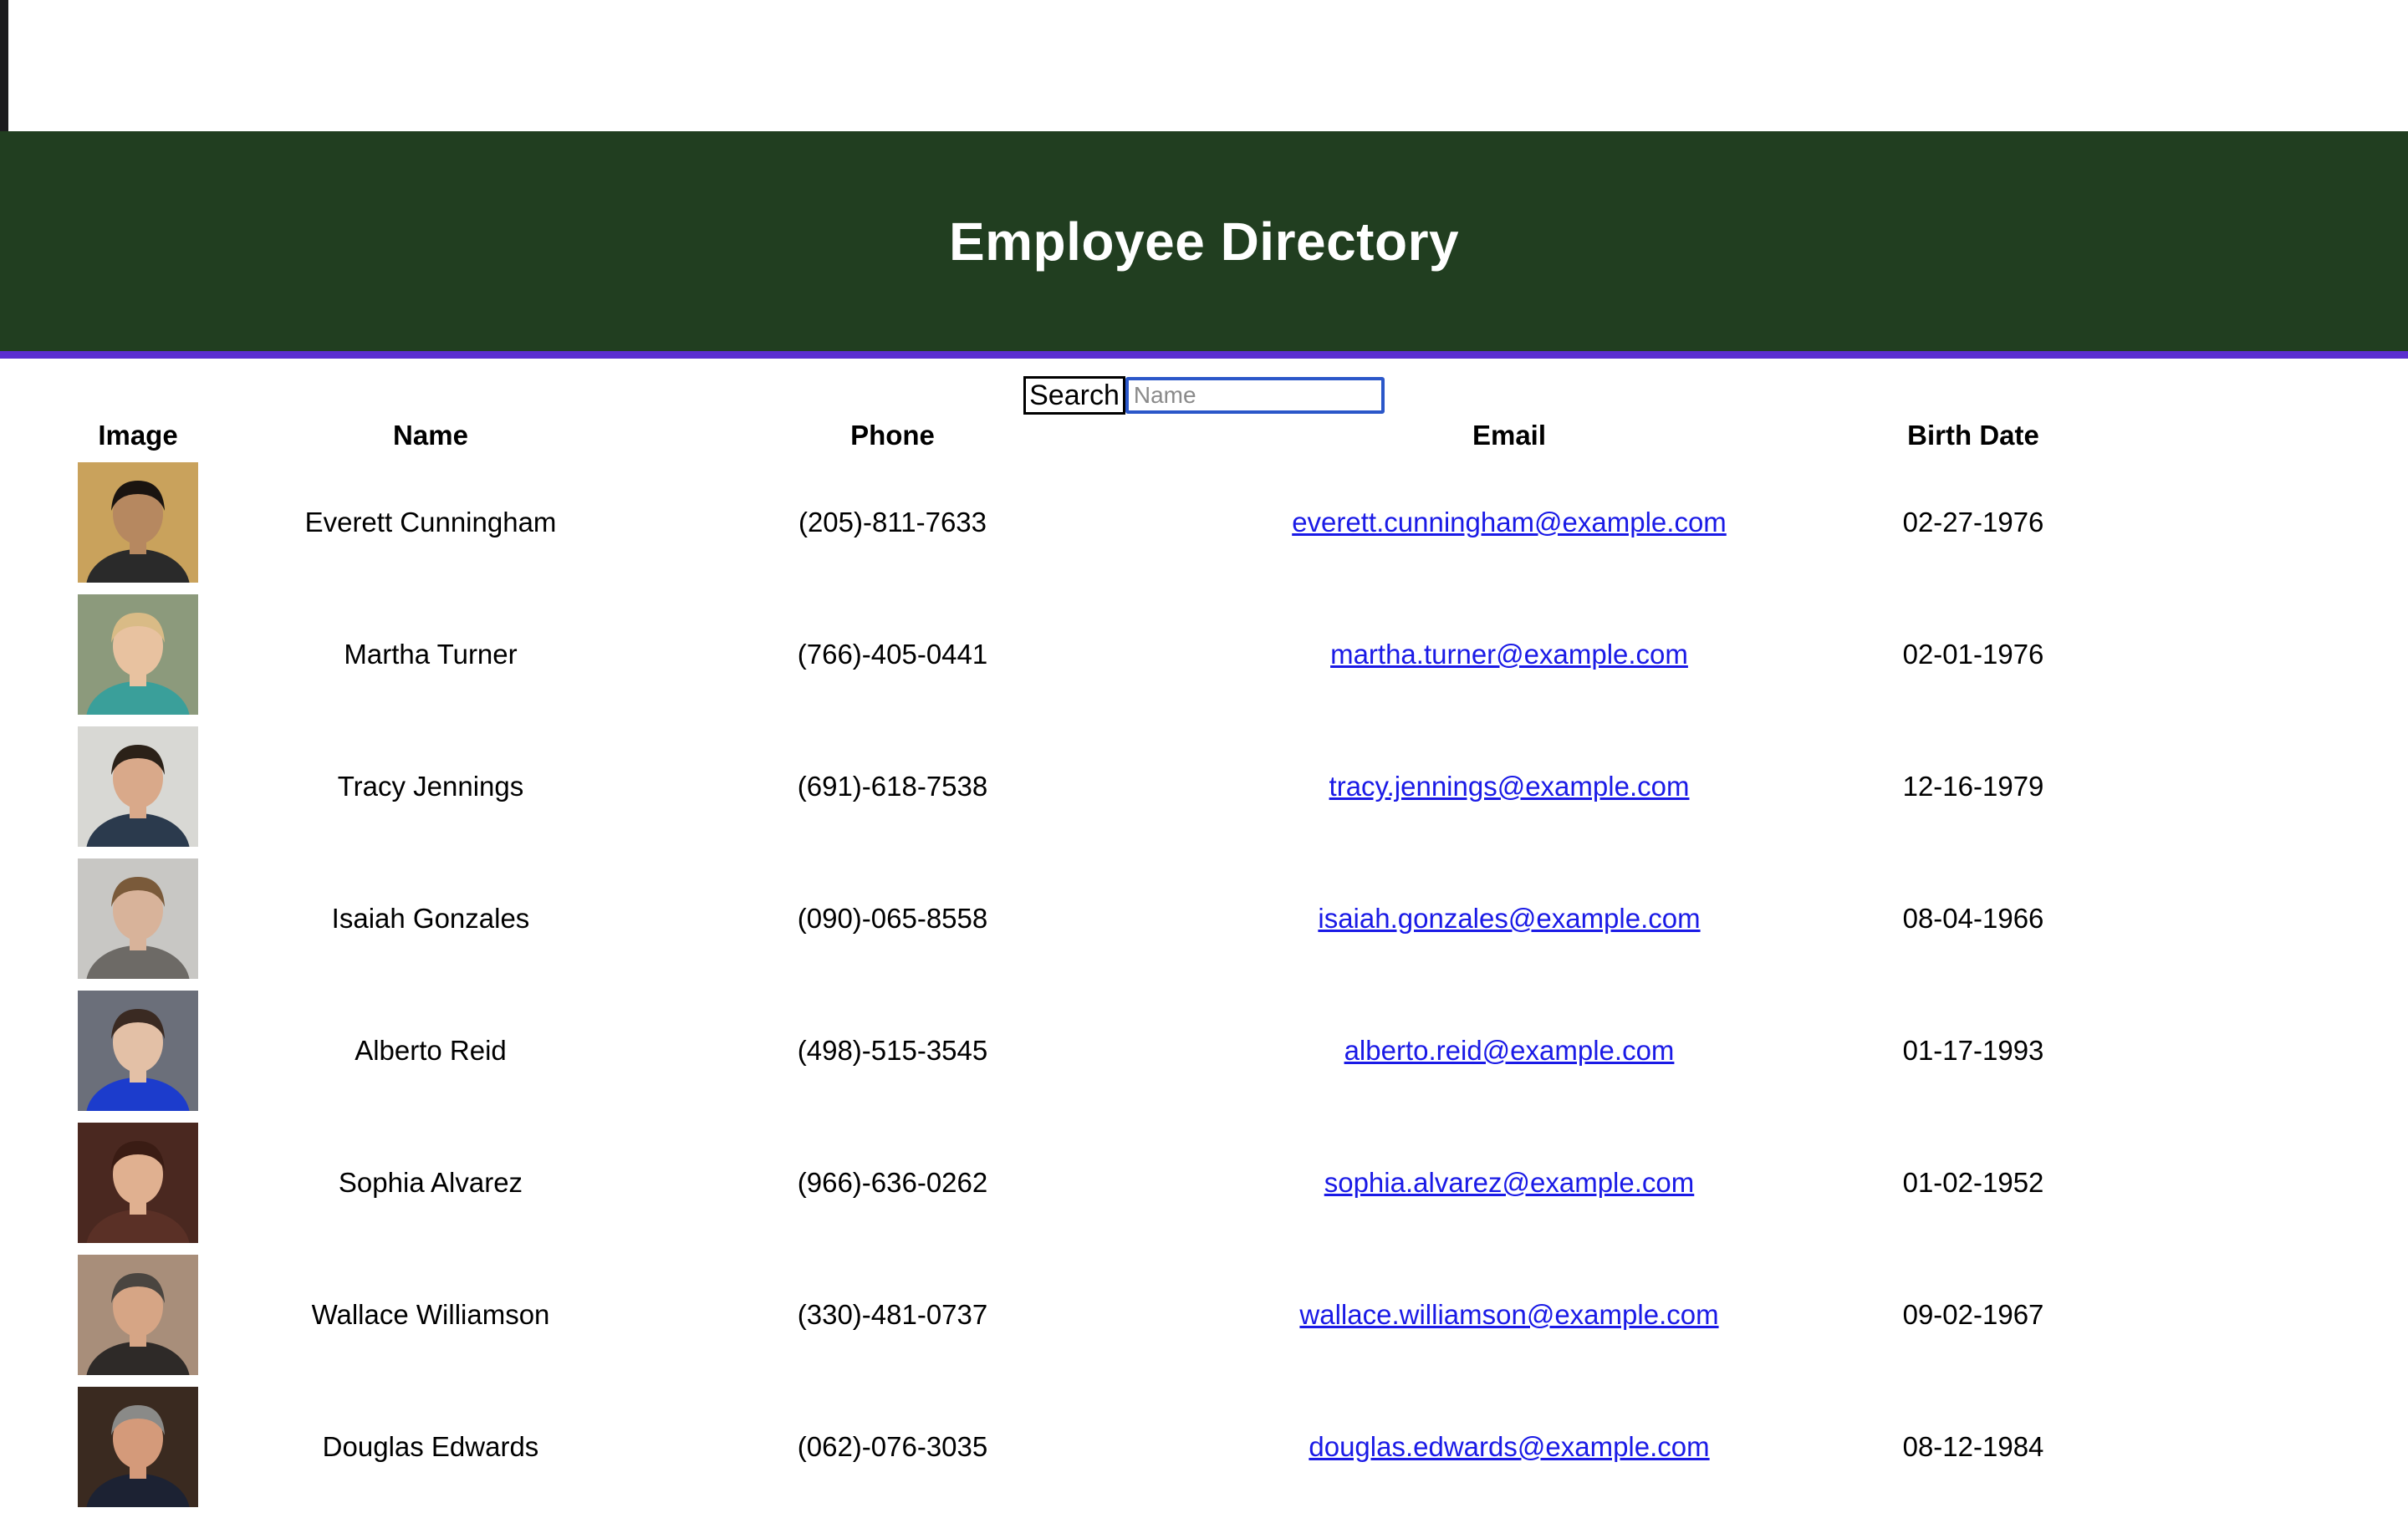 This screenshot has height=1513, width=2408. Describe the element at coordinates (1973, 1182) in the screenshot. I see `employee-birth-date: 01-02-1952` at that location.